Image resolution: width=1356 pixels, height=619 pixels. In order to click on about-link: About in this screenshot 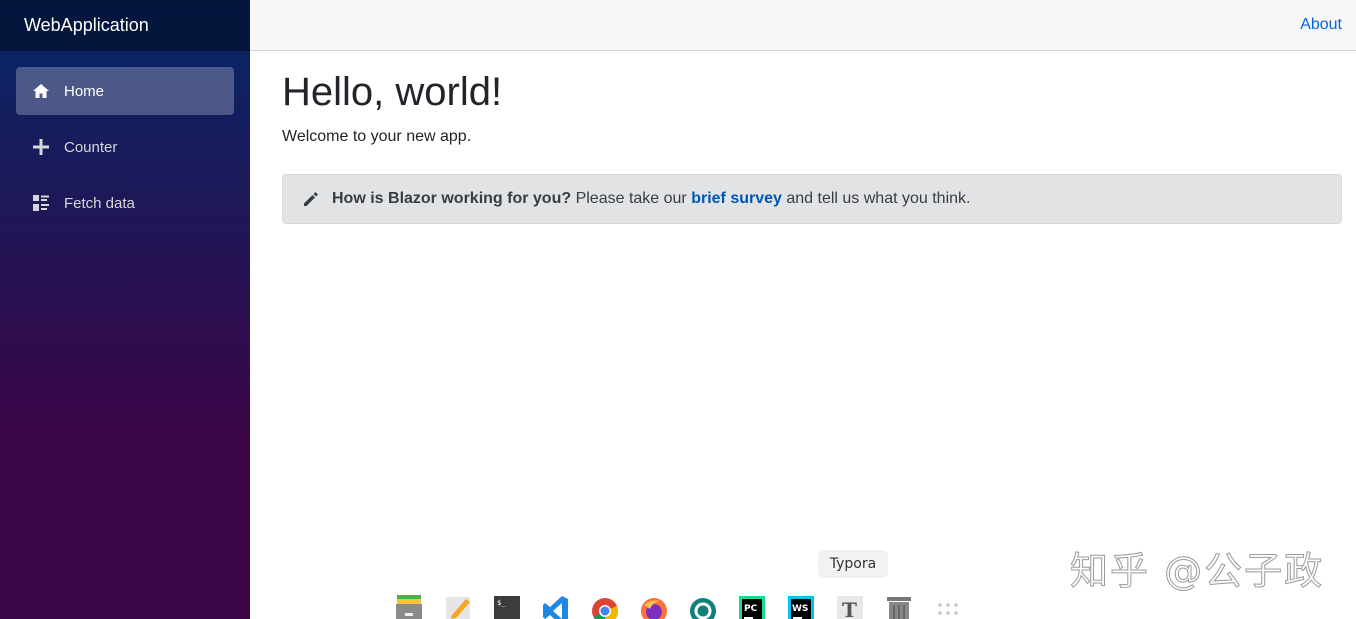, I will do `click(1321, 25)`.